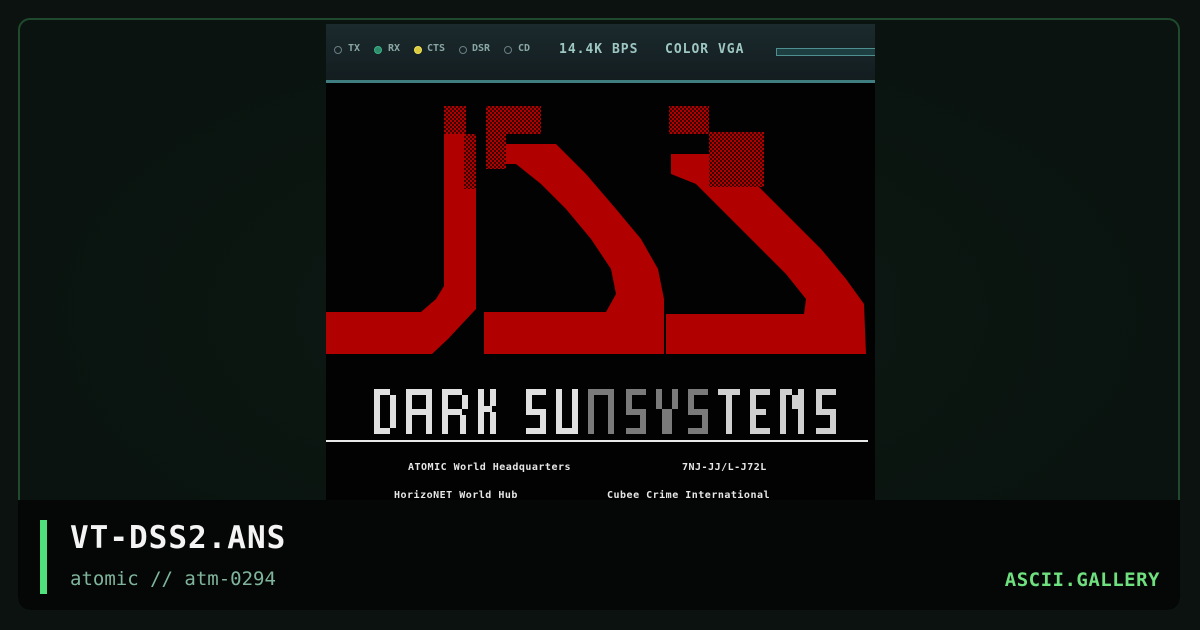  Describe the element at coordinates (178, 538) in the screenshot. I see `artwork-title: VT-DSS2.ANS` at that location.